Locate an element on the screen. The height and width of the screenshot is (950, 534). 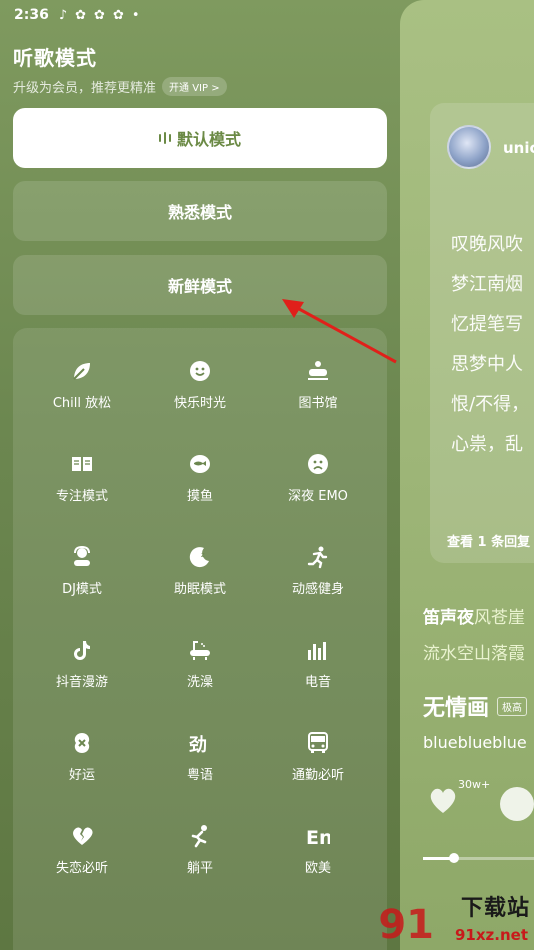
scene-label: DJ模式 is located at coordinates (82, 589).